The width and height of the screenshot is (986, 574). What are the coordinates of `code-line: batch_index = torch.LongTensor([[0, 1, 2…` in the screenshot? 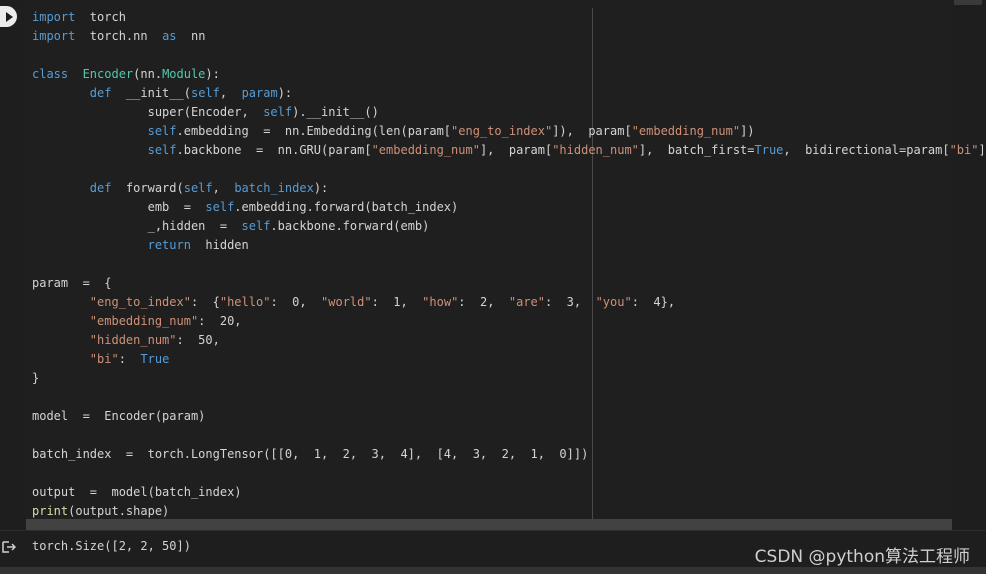 It's located at (509, 454).